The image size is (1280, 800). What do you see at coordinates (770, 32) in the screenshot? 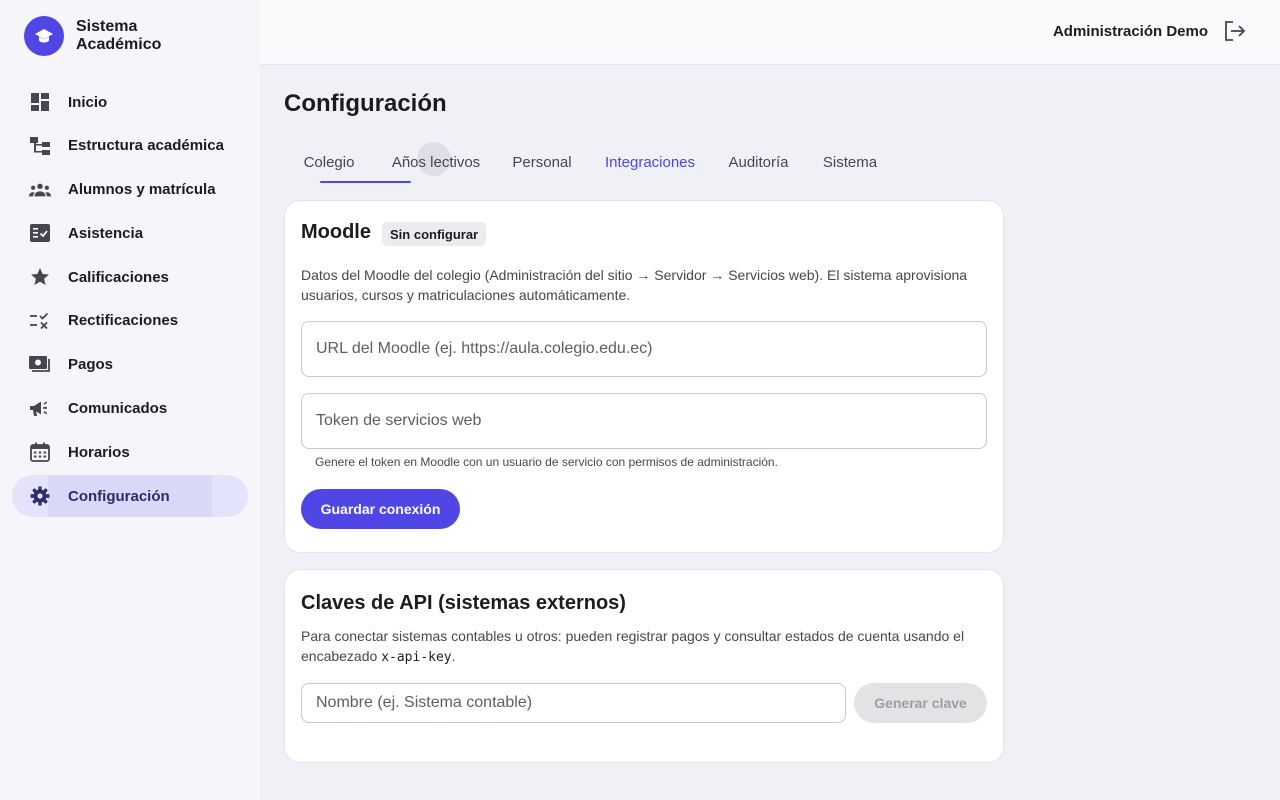
I see `topbar: Administración Demo` at bounding box center [770, 32].